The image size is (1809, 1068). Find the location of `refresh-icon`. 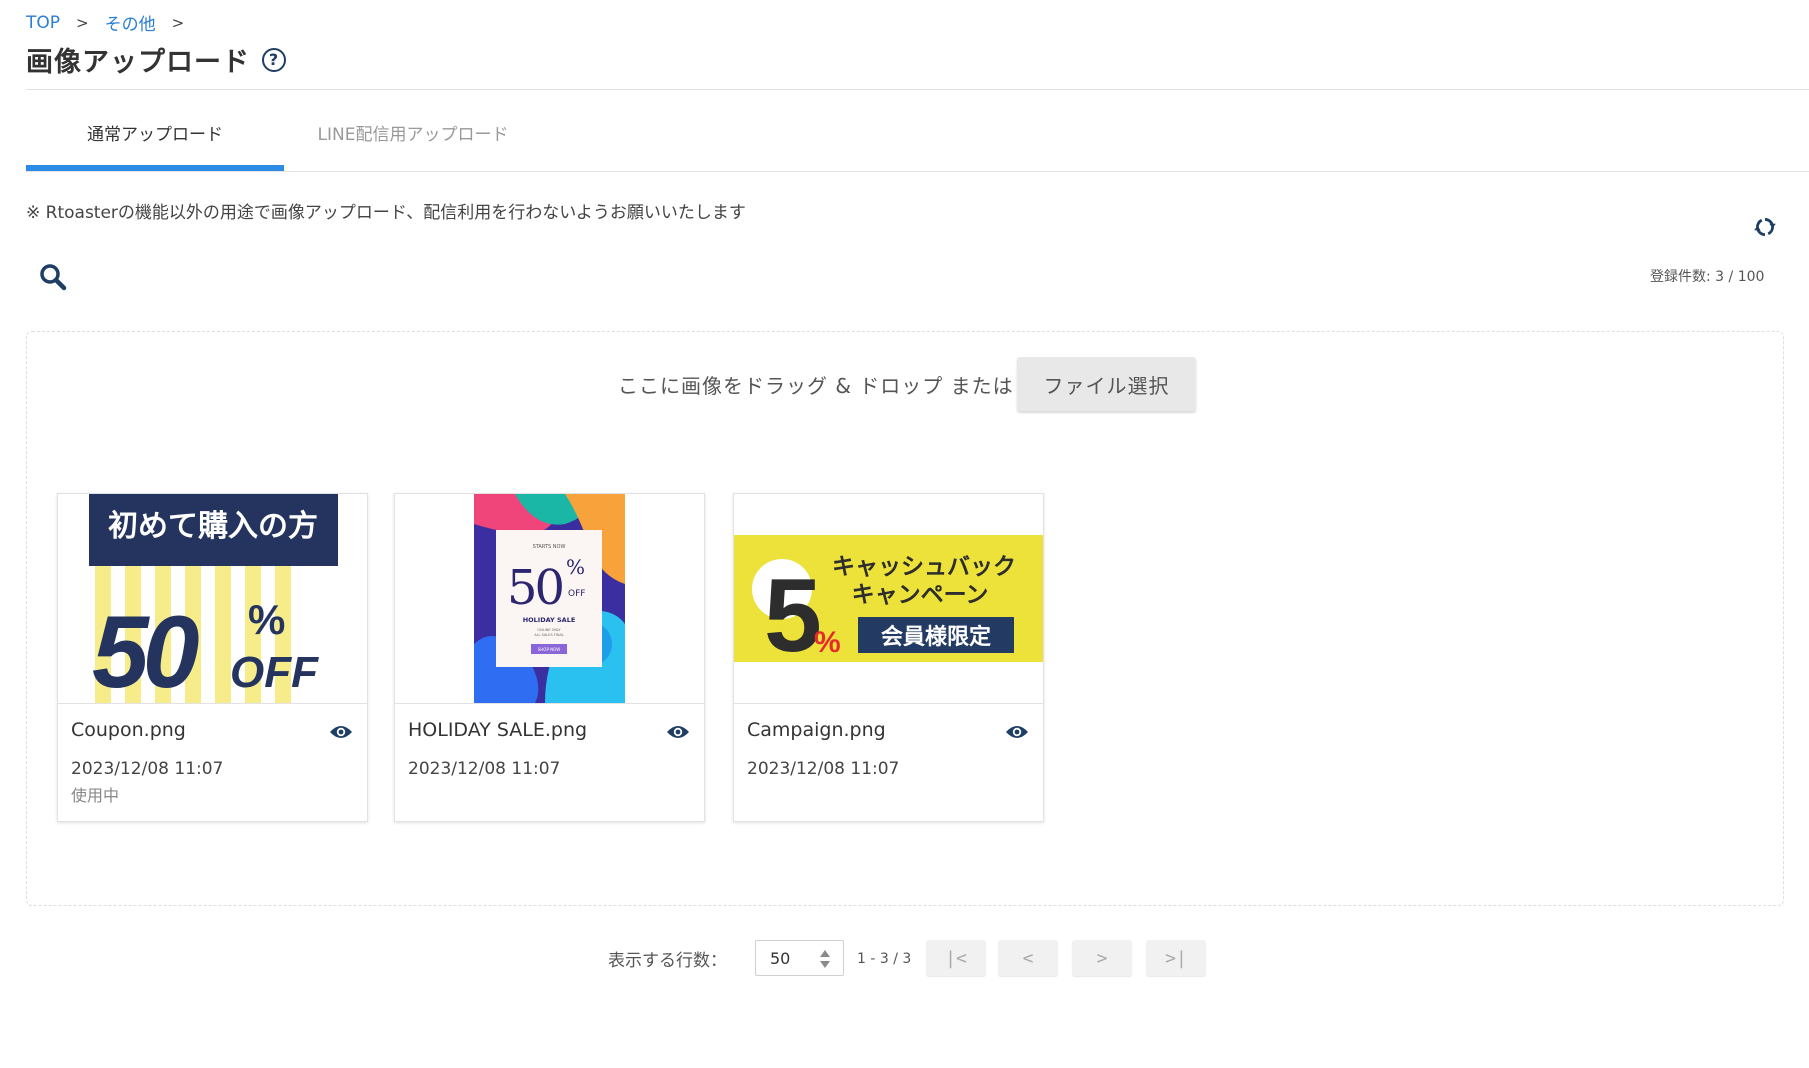

refresh-icon is located at coordinates (1765, 227).